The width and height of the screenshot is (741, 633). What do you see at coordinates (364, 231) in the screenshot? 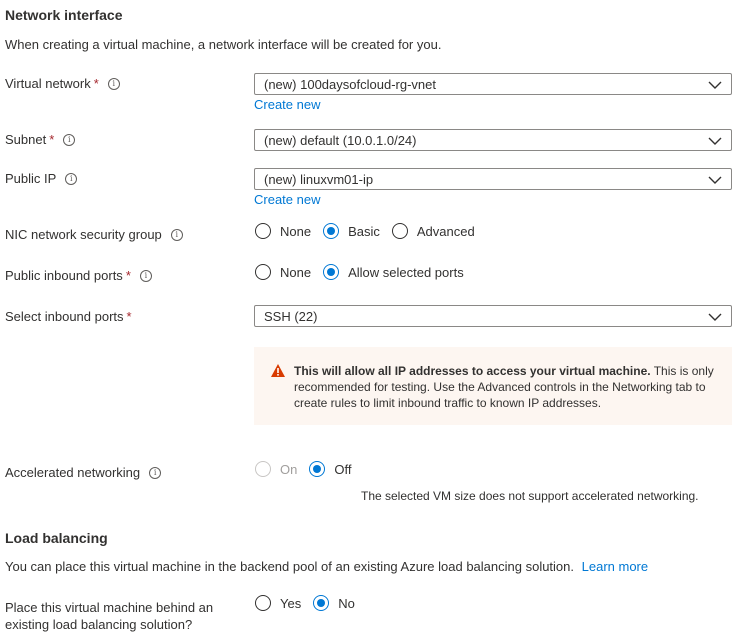
I see `radio-label: Basic` at bounding box center [364, 231].